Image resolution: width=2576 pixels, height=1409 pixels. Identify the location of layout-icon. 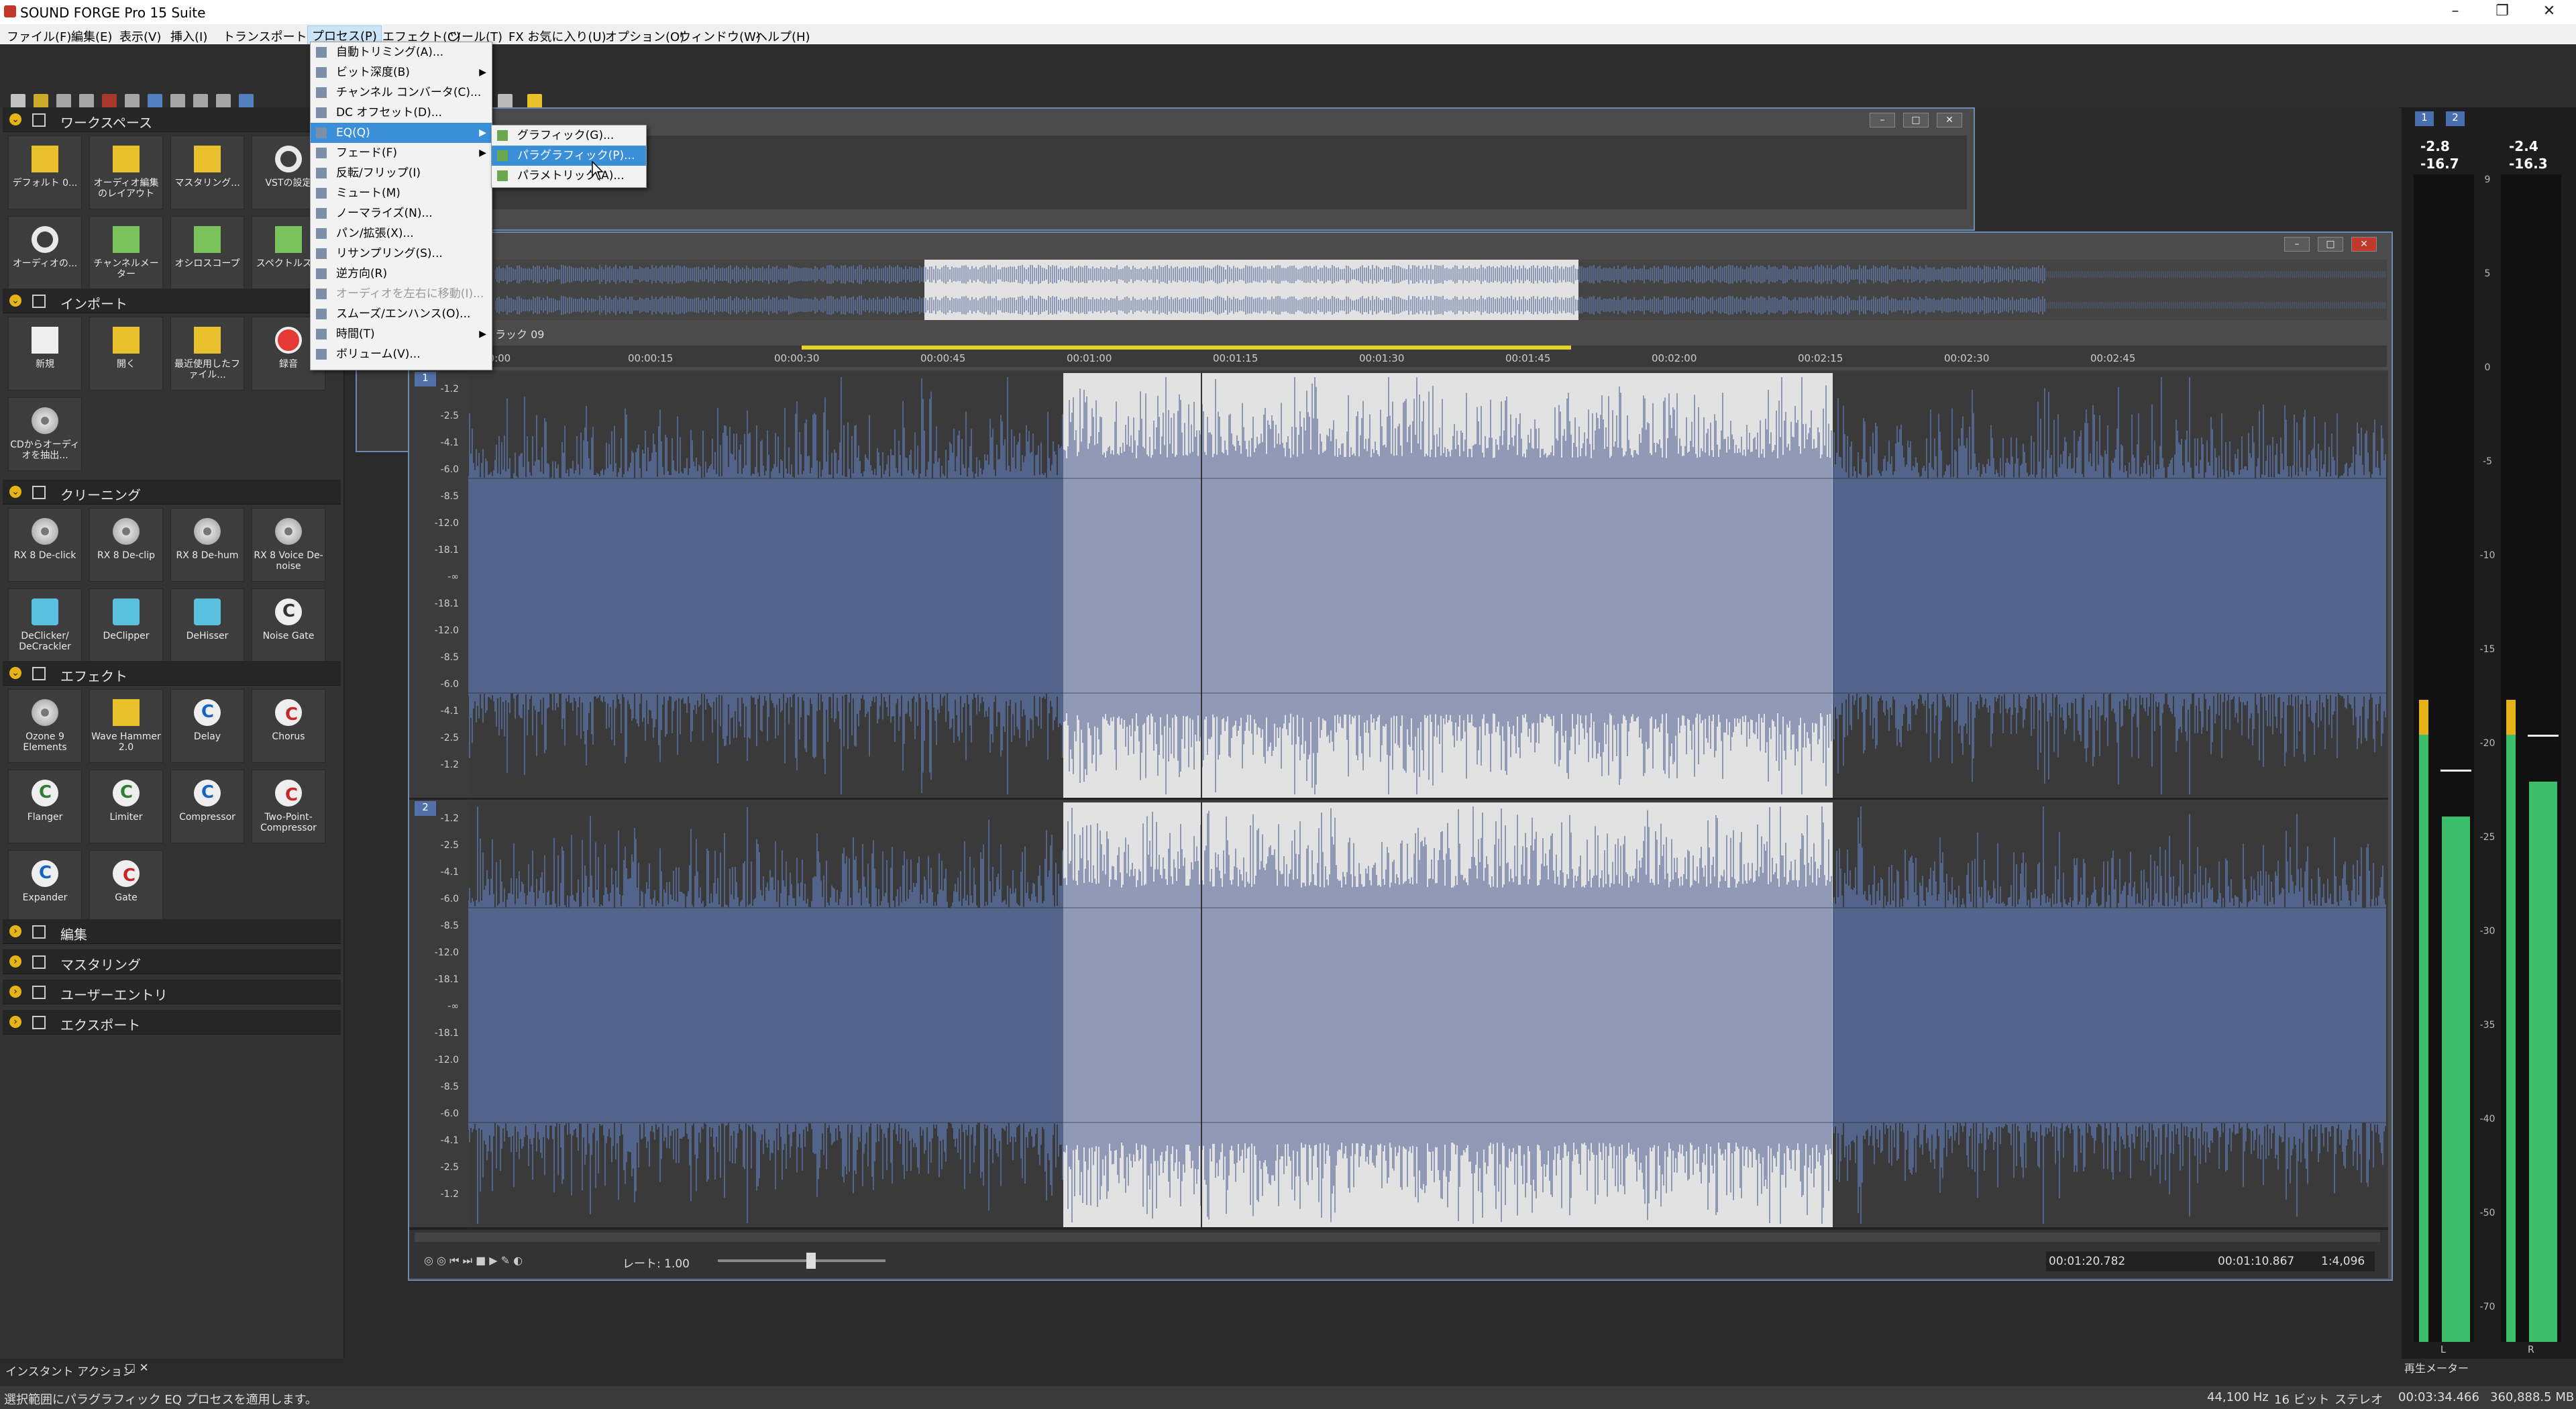
(207, 159).